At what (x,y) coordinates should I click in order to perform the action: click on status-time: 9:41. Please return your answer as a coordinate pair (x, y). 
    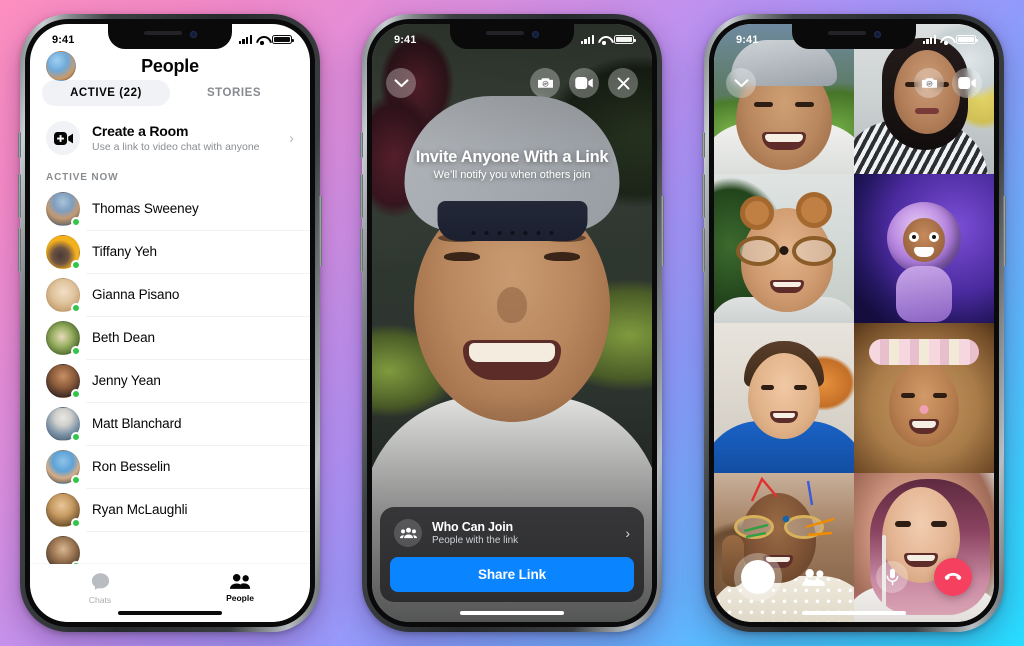
    Looking at the image, I should click on (405, 39).